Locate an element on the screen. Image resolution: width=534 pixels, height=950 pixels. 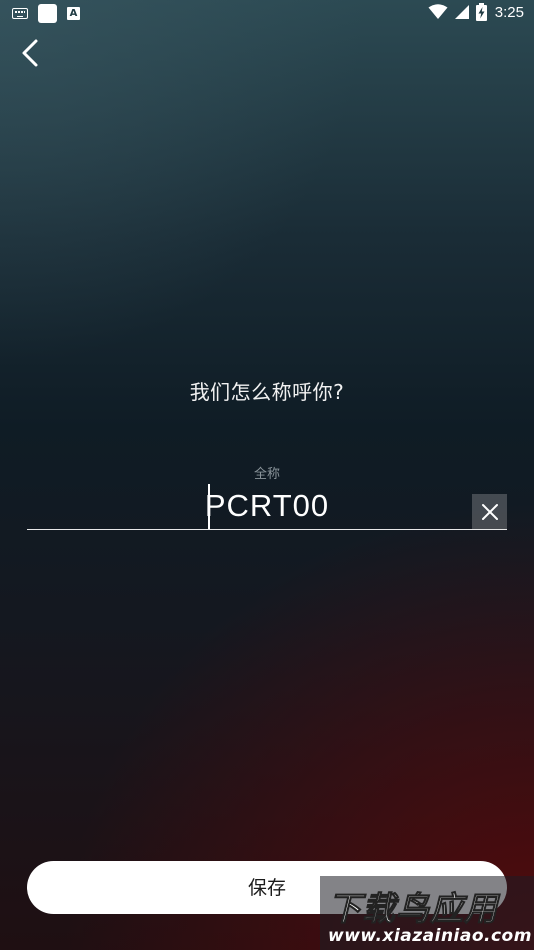
status-time: 3:25 is located at coordinates (509, 12).